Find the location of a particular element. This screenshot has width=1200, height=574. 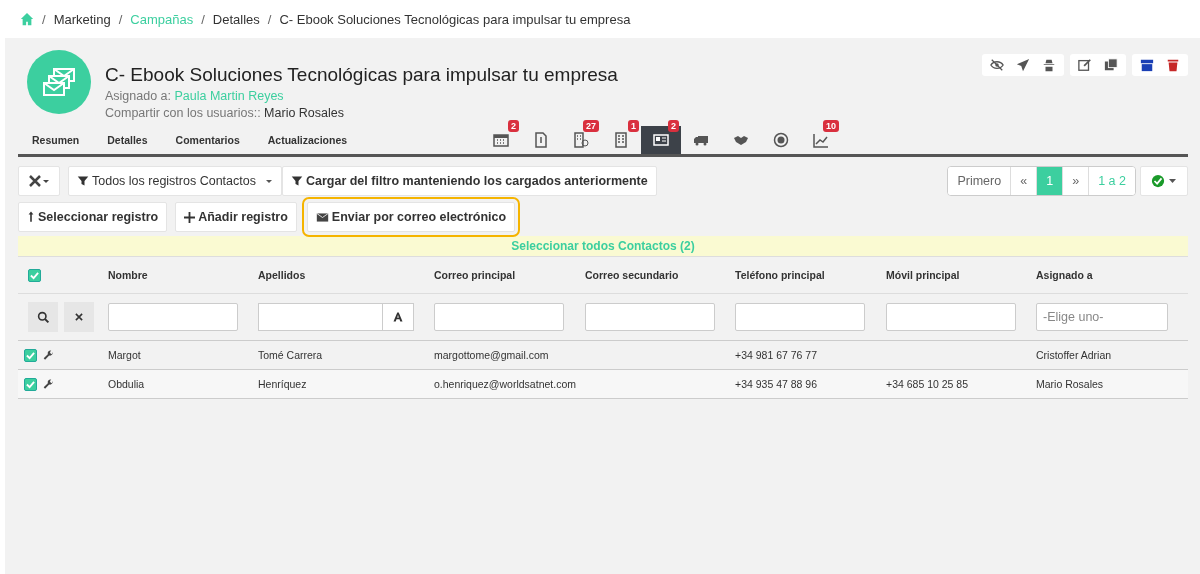

breadcrumb-item: Detalles is located at coordinates (236, 19).